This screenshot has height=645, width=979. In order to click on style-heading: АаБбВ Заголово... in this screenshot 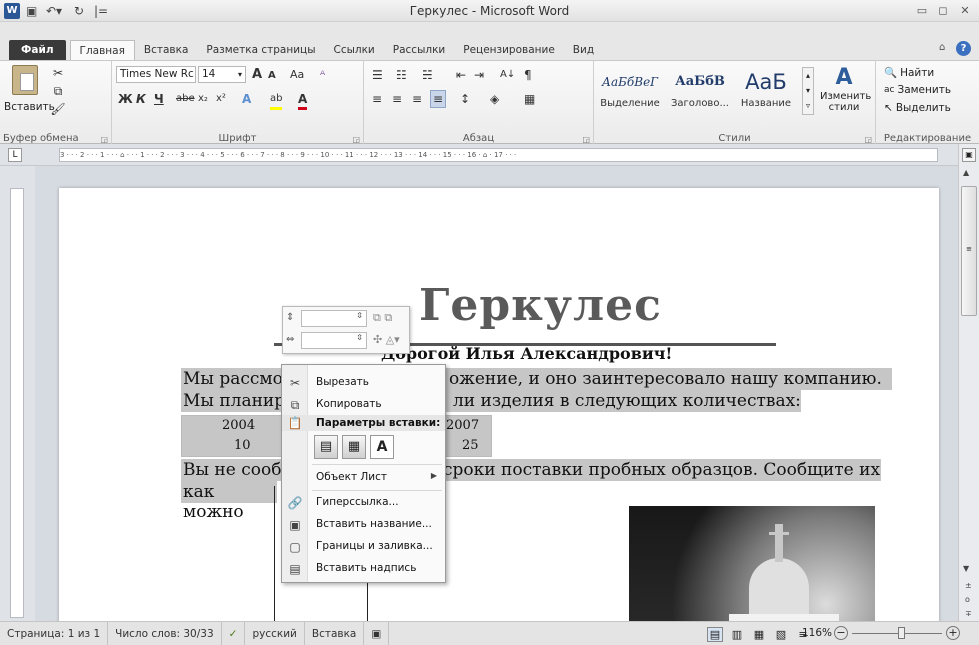, I will do `click(700, 90)`.